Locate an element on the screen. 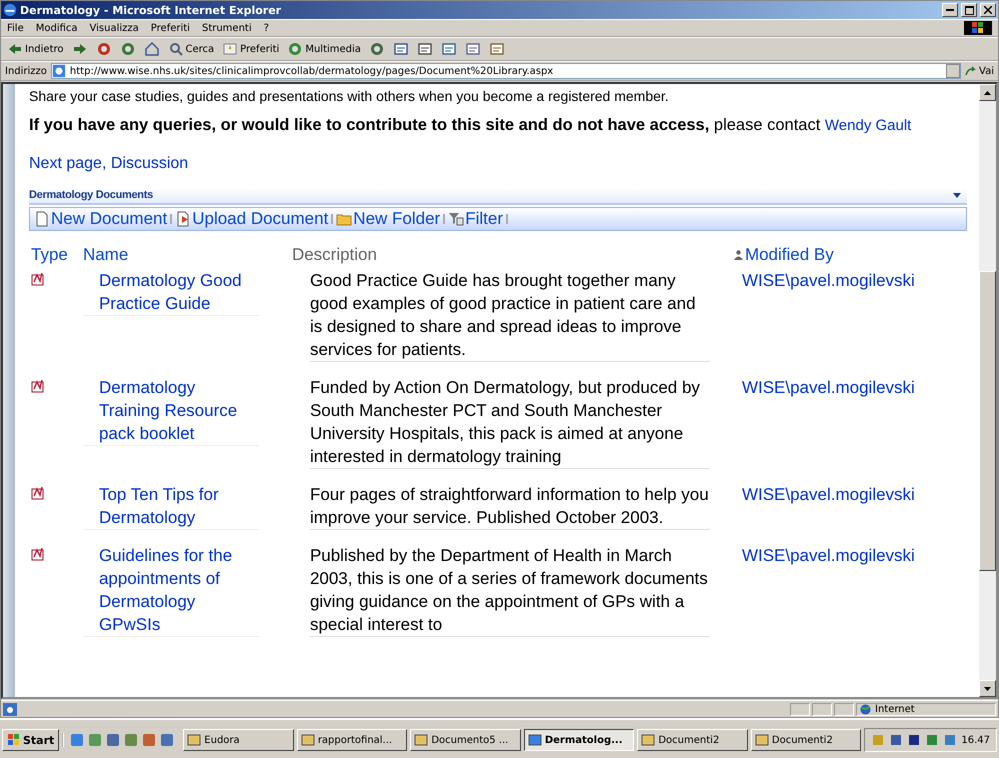 This screenshot has width=999, height=758. menu-item: File is located at coordinates (15, 28).